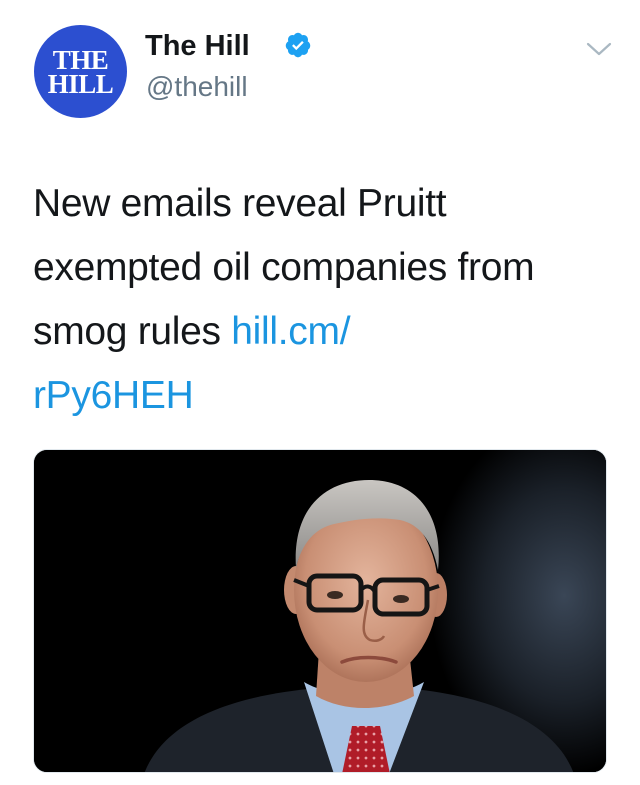 The width and height of the screenshot is (640, 785). I want to click on tweet-link-part-1: hill.cm/, so click(291, 331).